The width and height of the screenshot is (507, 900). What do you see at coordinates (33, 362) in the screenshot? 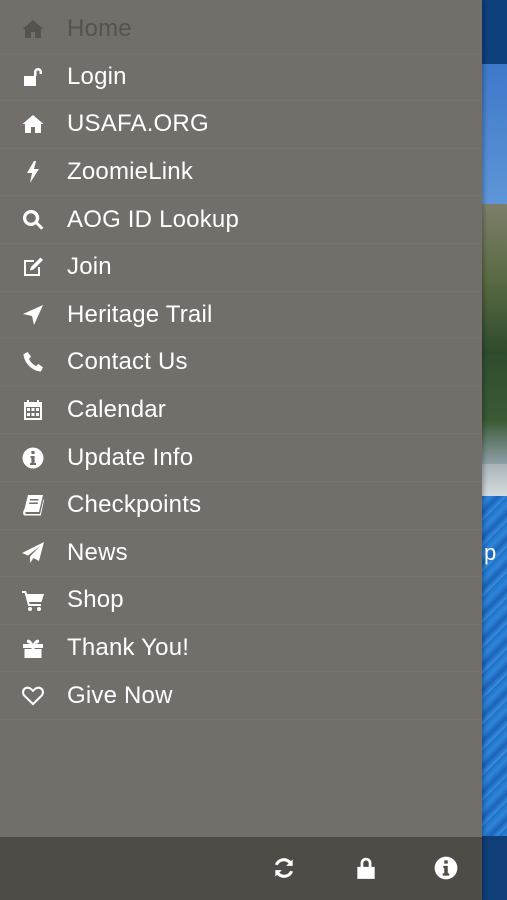
I see `phone-icon` at bounding box center [33, 362].